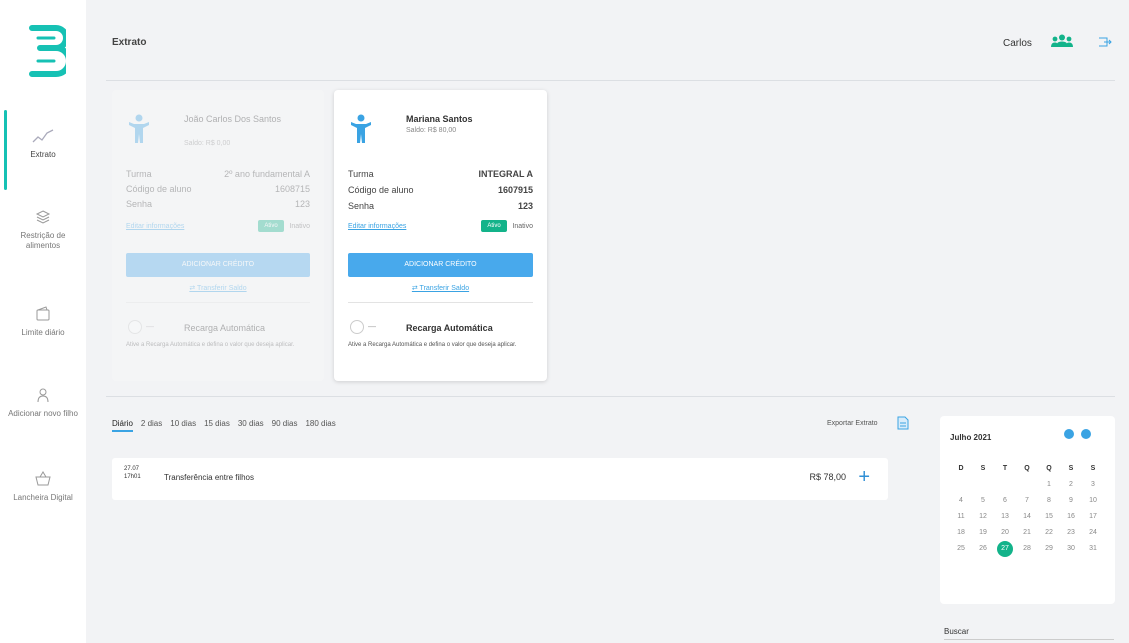 Image resolution: width=1129 pixels, height=643 pixels. I want to click on calendar-month-label: Julho 2021, so click(971, 437).